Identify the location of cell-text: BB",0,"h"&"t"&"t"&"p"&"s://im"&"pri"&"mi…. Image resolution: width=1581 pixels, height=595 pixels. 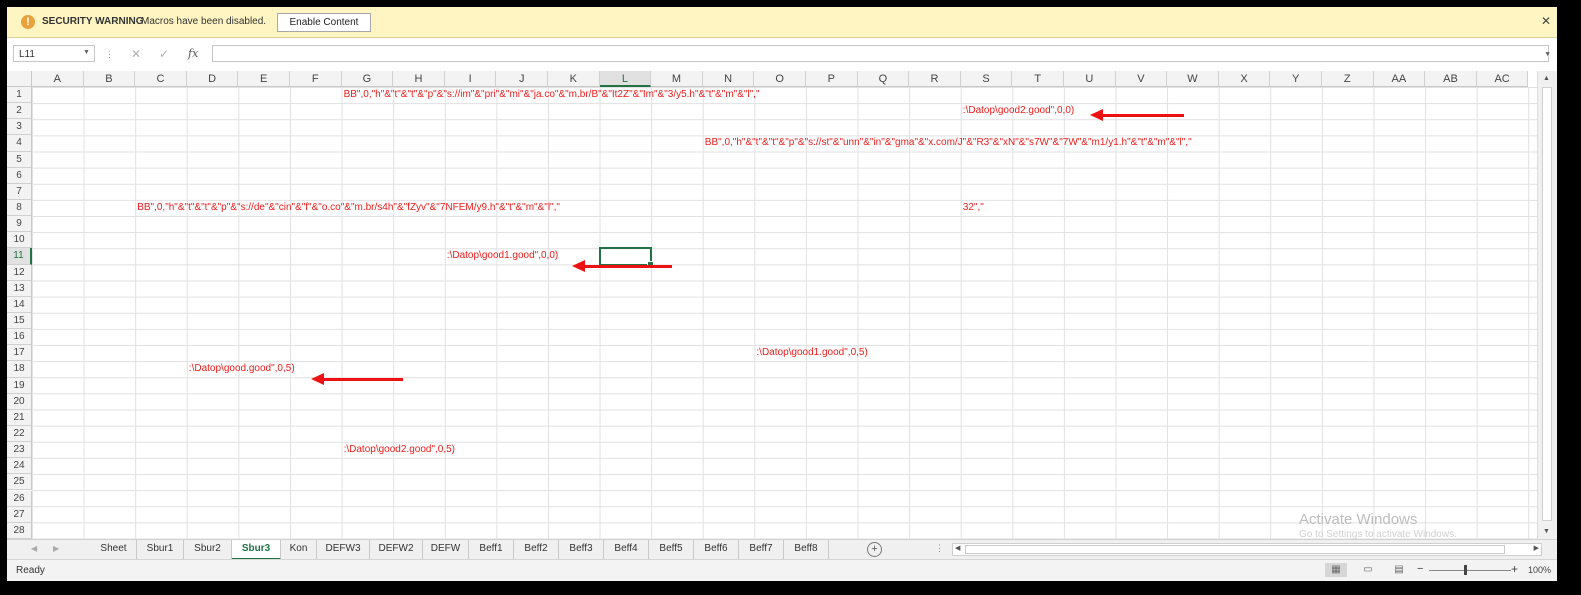
(552, 95).